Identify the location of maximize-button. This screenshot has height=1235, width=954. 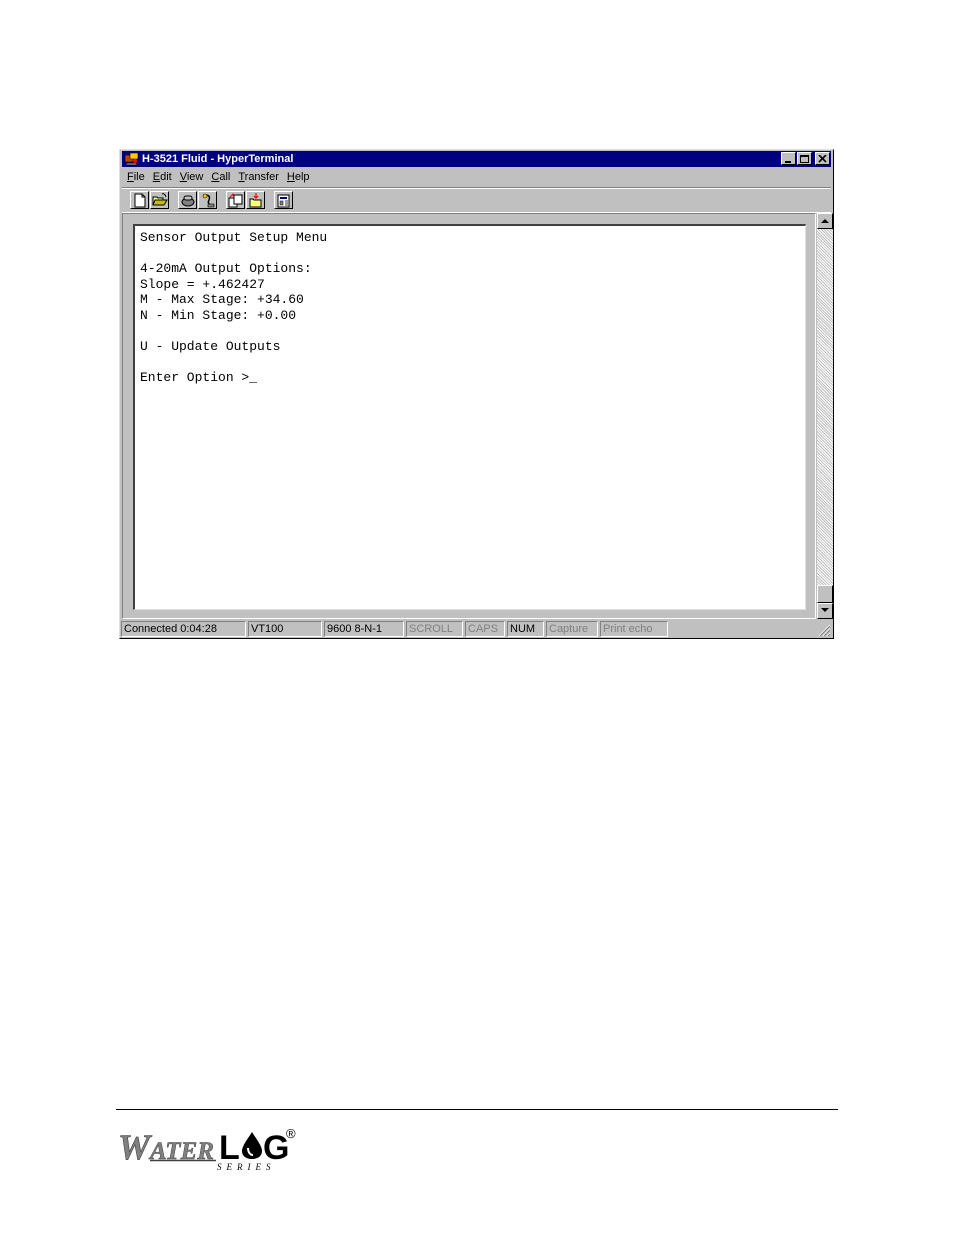
(804, 158).